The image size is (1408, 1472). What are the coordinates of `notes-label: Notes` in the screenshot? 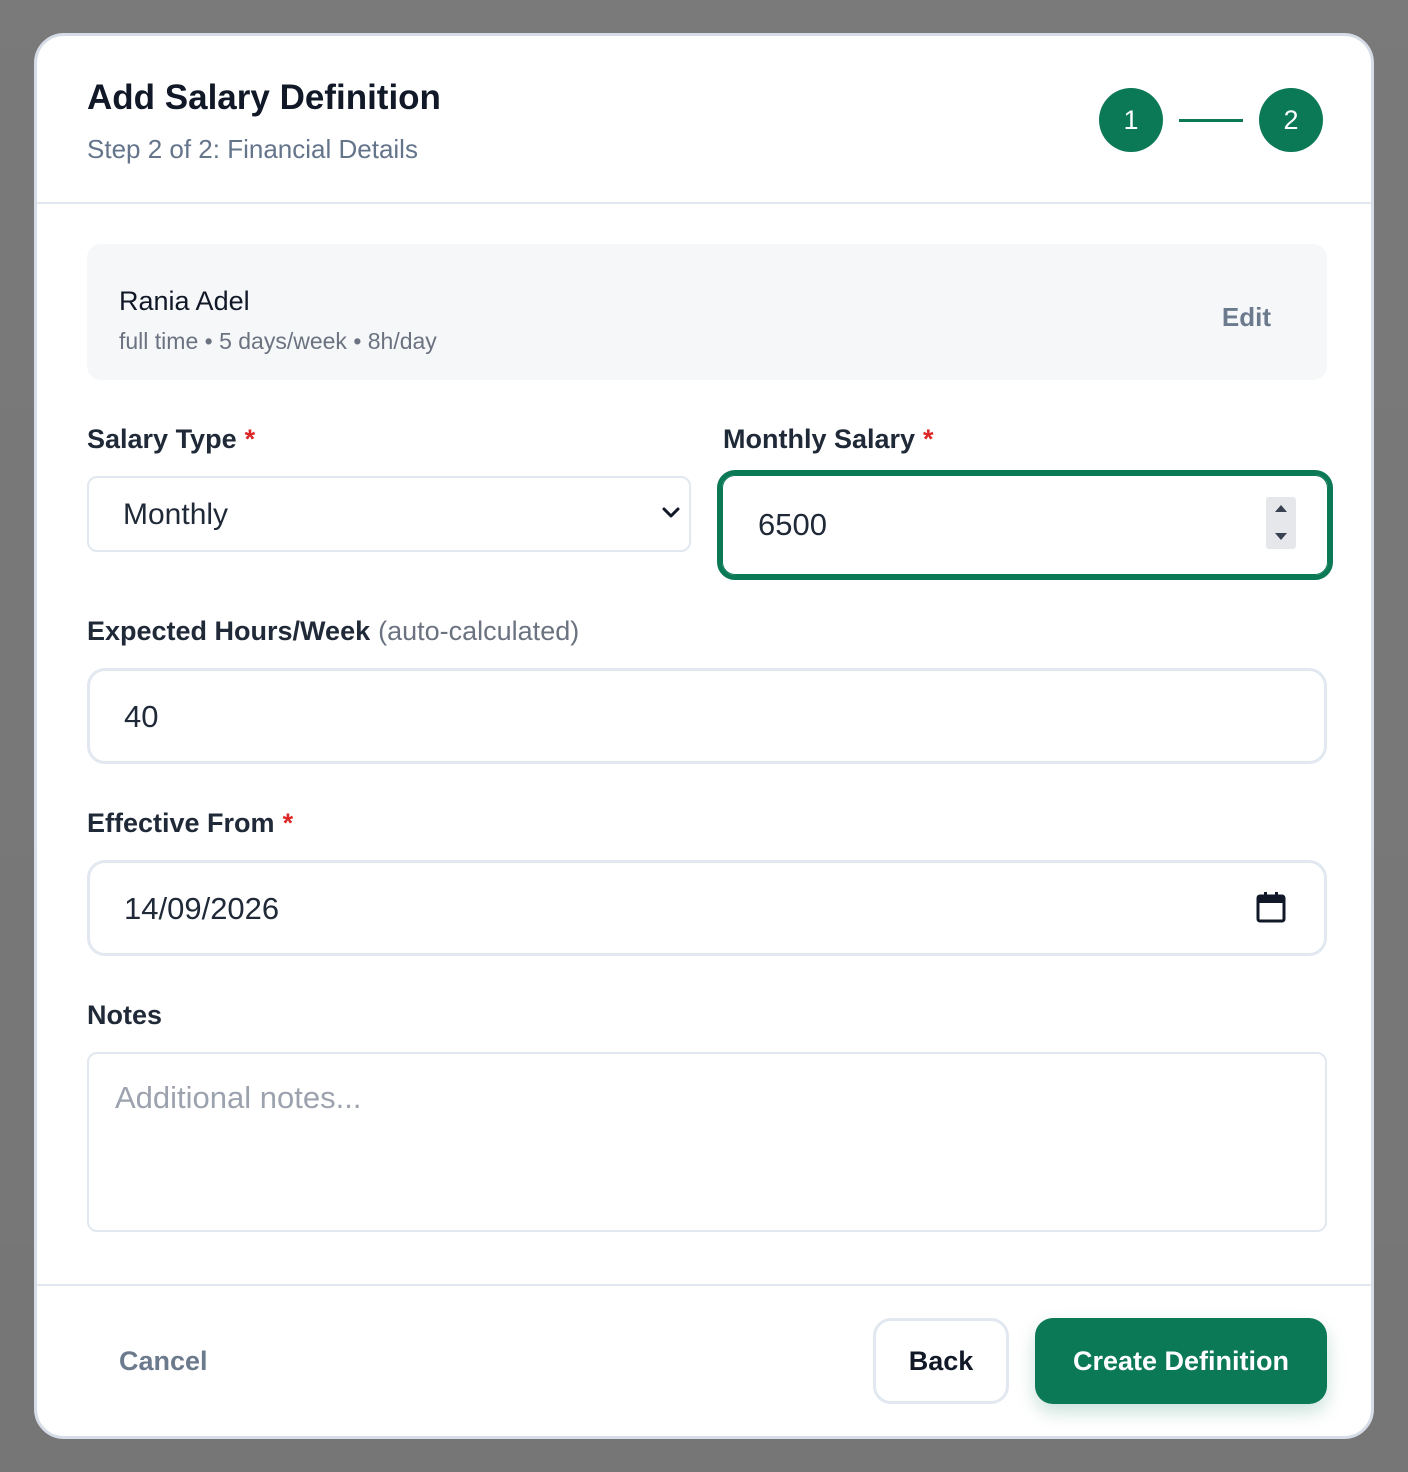 It's located at (124, 1015).